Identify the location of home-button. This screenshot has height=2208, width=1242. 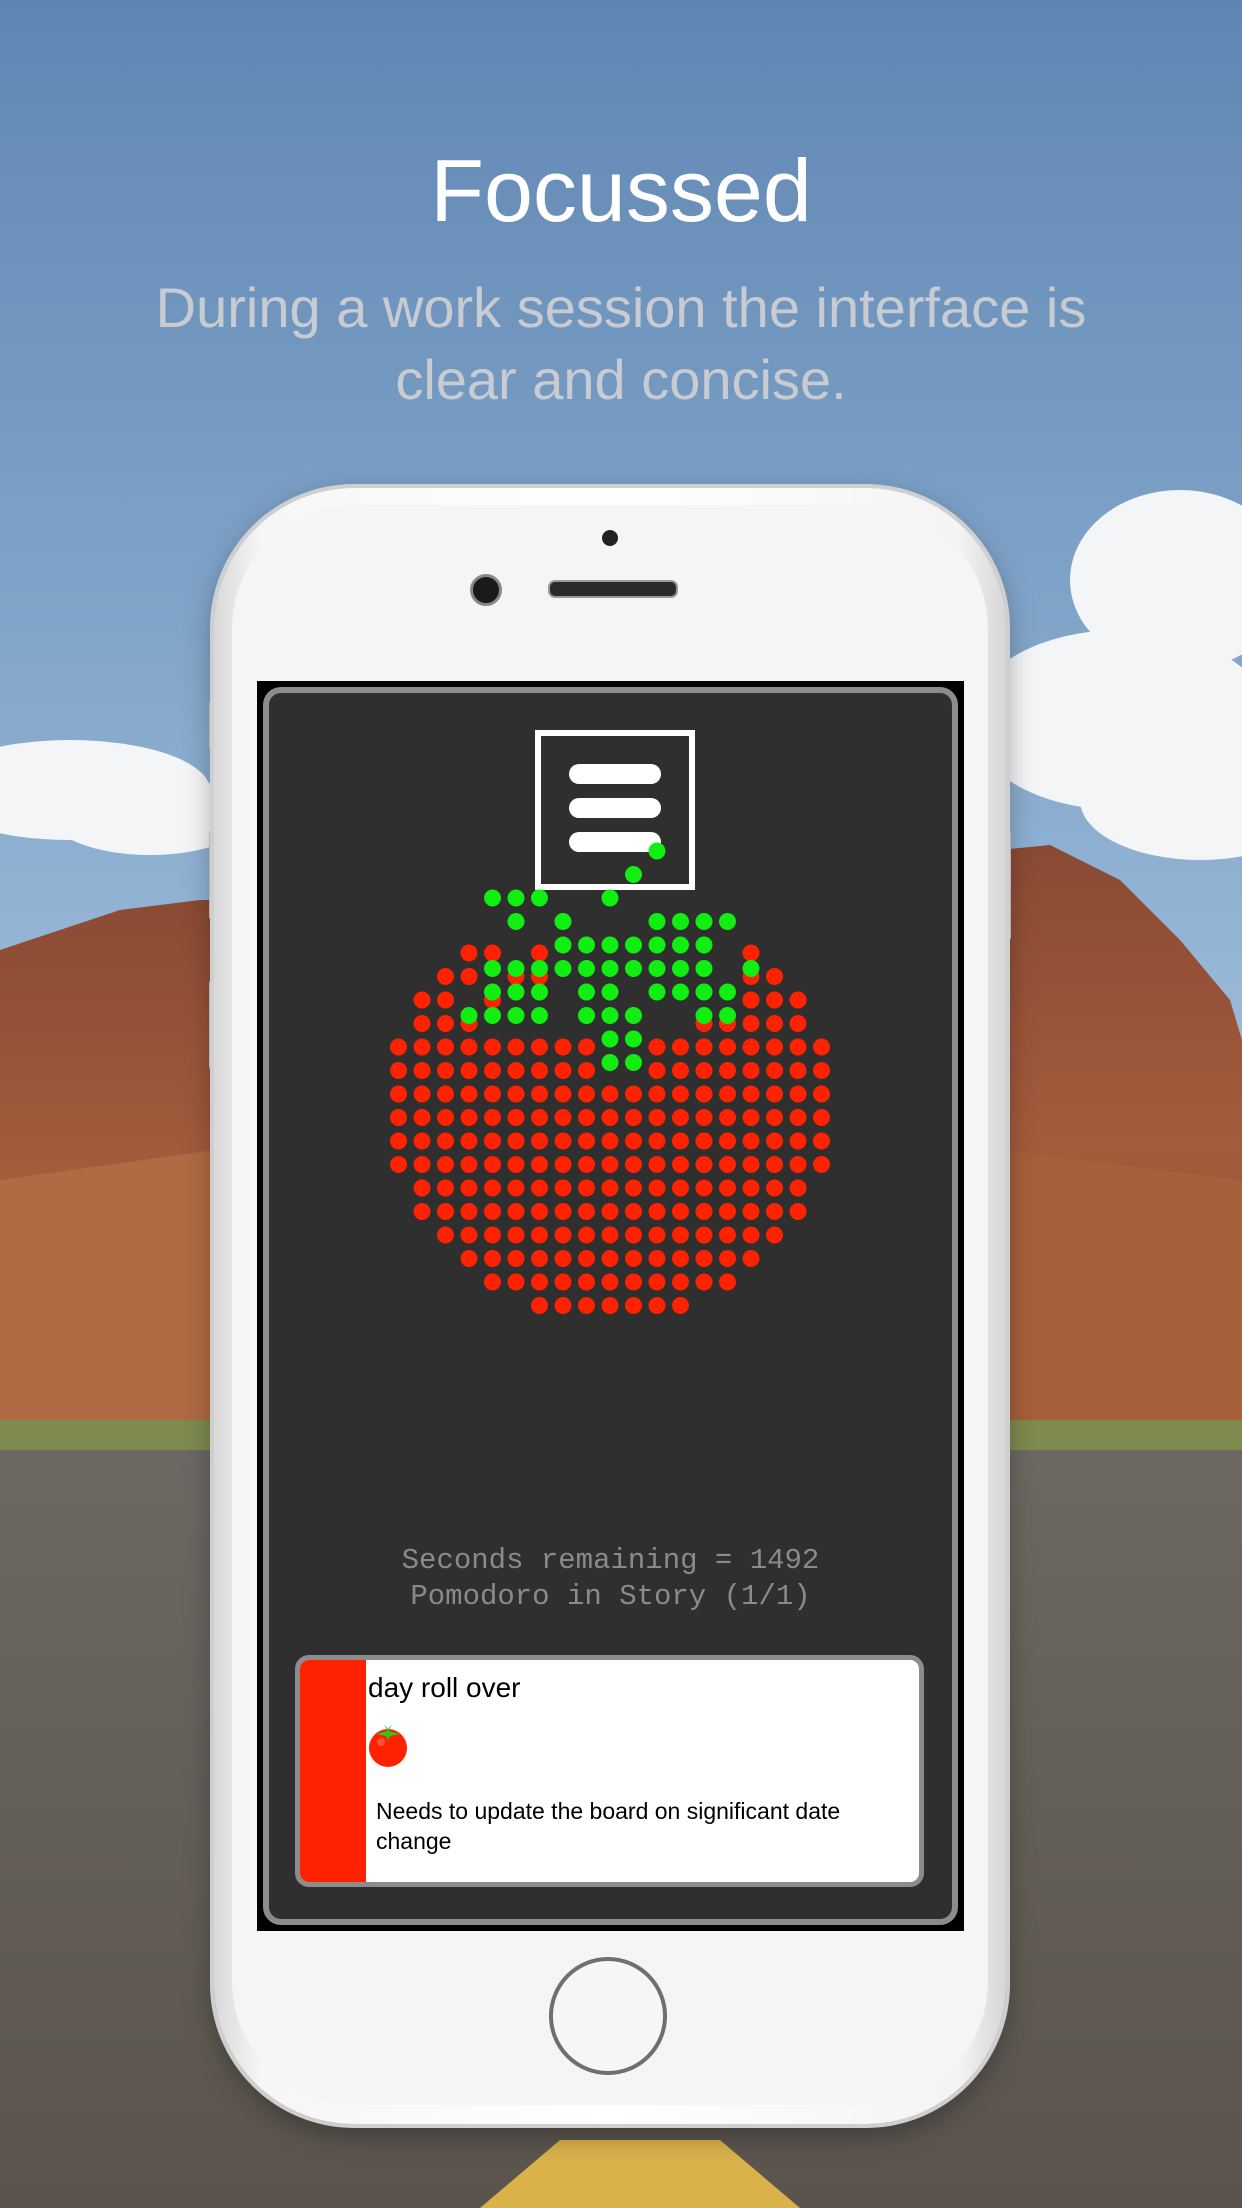
(608, 2016).